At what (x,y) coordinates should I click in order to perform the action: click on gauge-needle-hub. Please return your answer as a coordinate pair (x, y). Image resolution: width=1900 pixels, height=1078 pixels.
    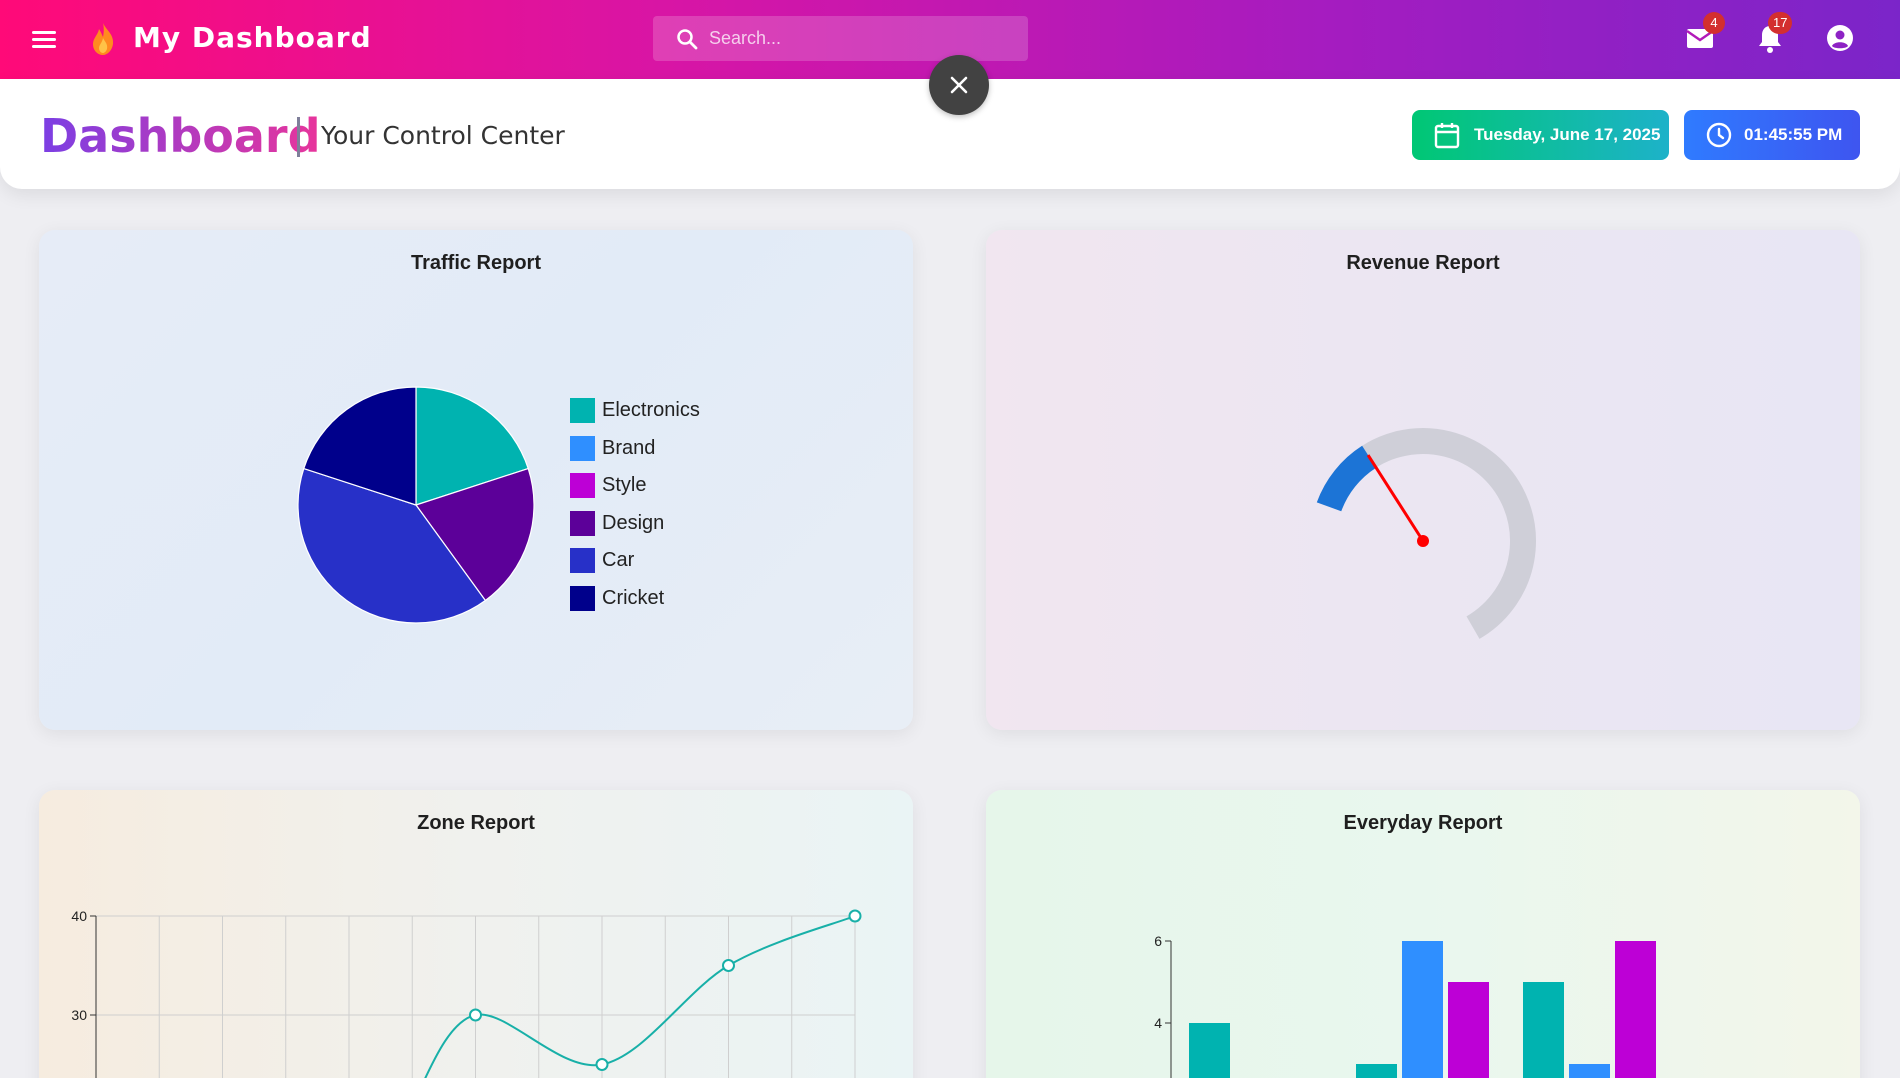
    Looking at the image, I should click on (1423, 541).